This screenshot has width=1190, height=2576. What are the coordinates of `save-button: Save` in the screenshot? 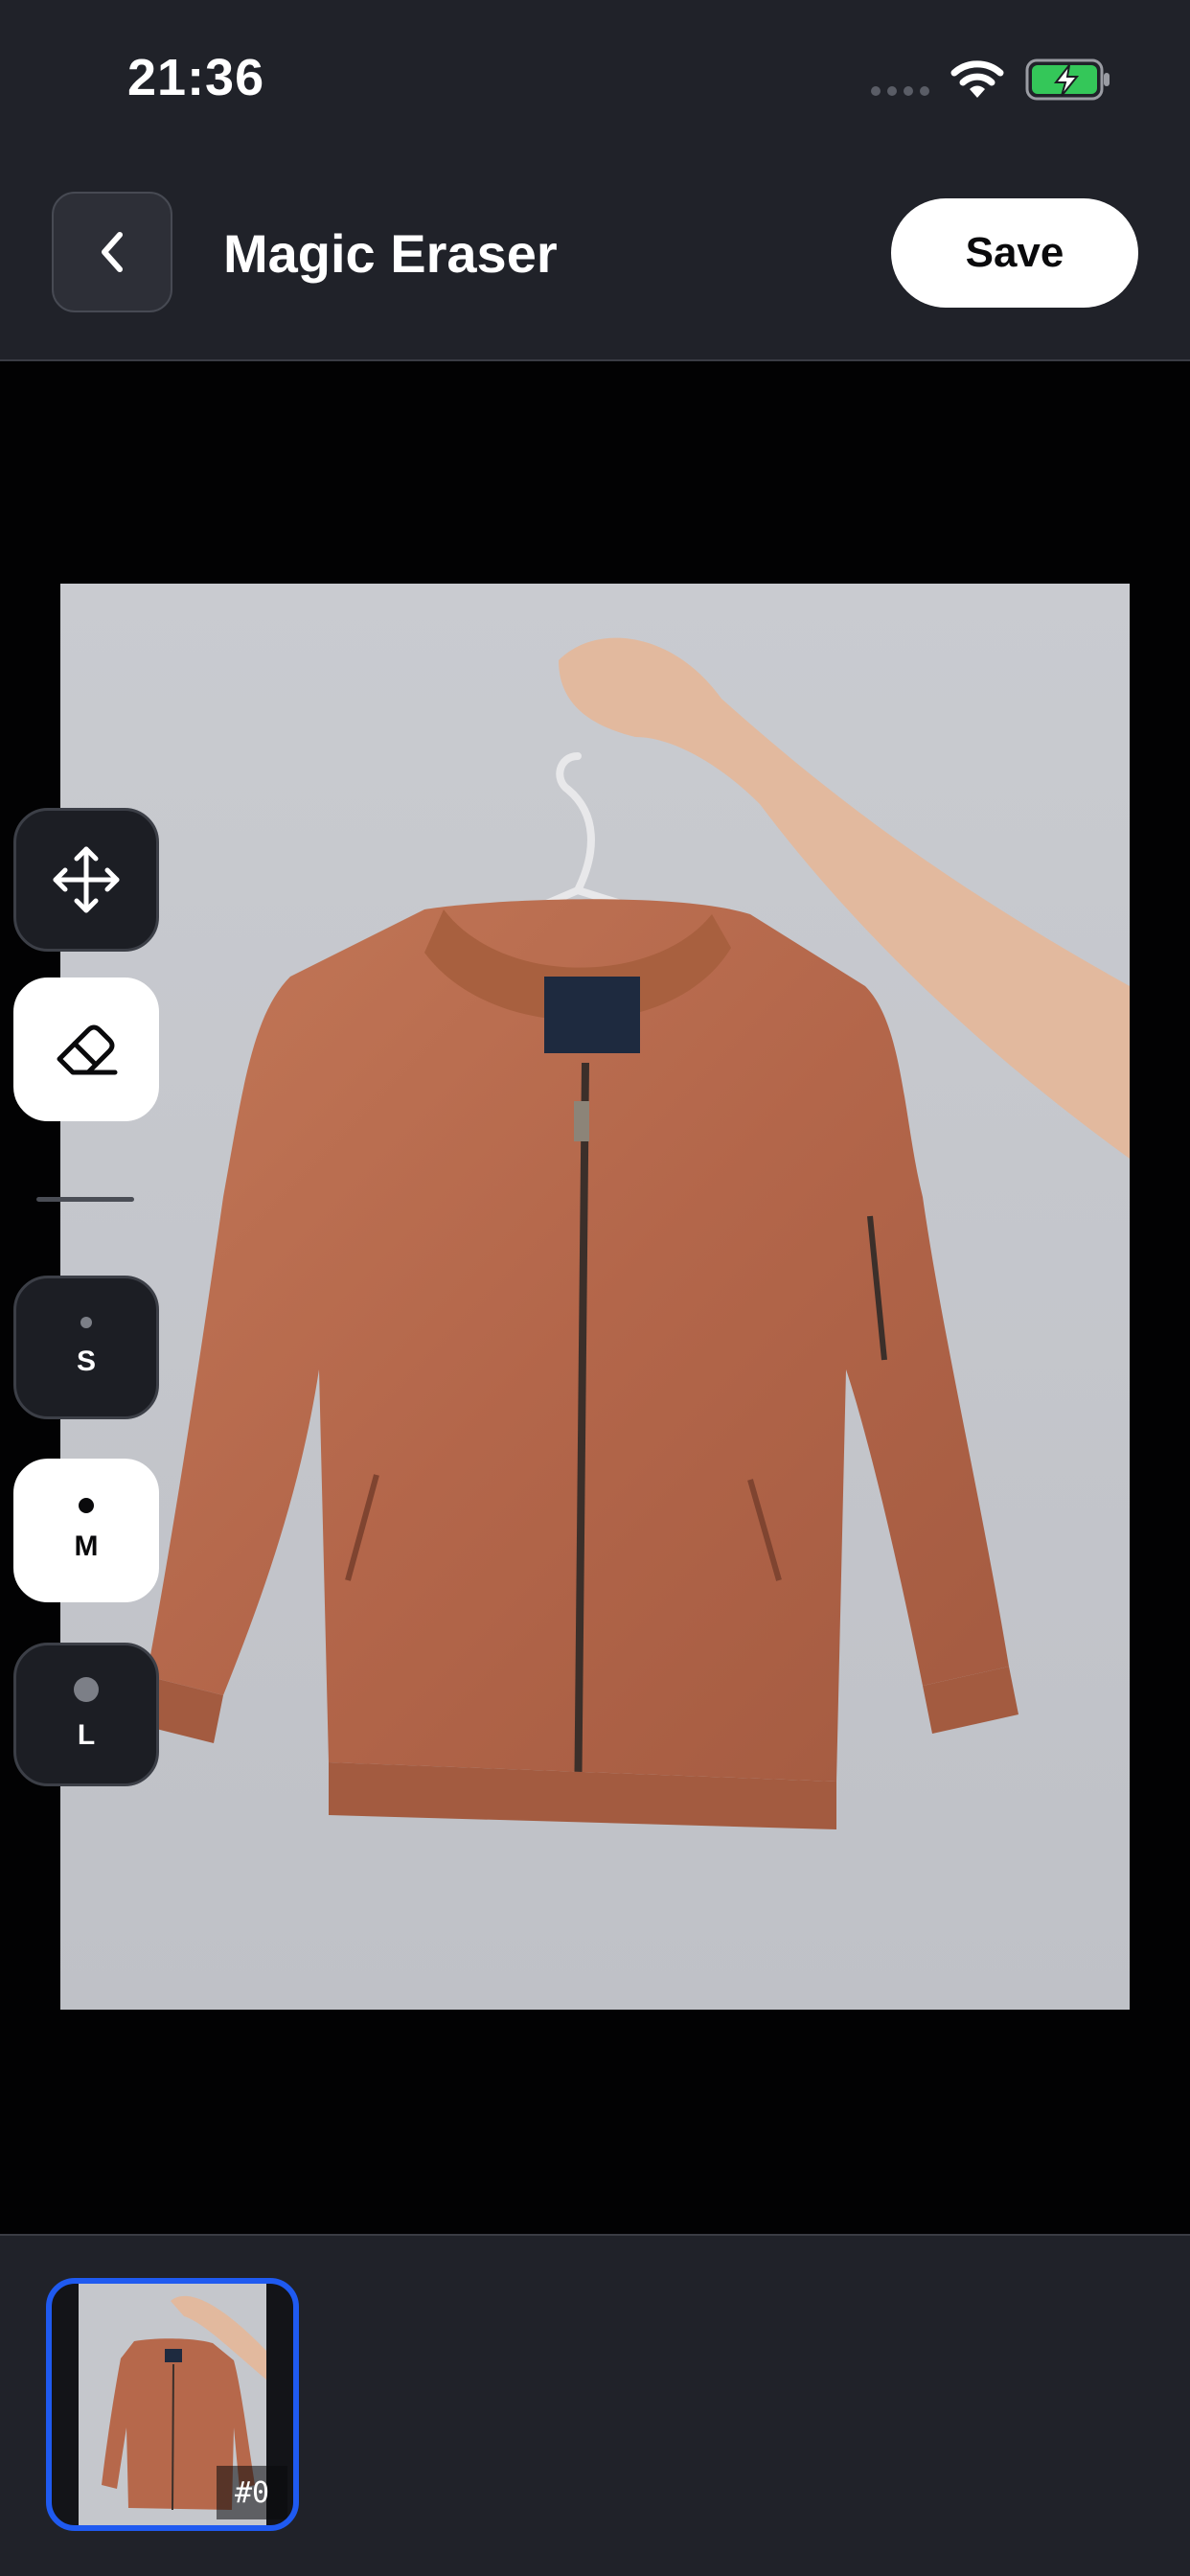 It's located at (1015, 253).